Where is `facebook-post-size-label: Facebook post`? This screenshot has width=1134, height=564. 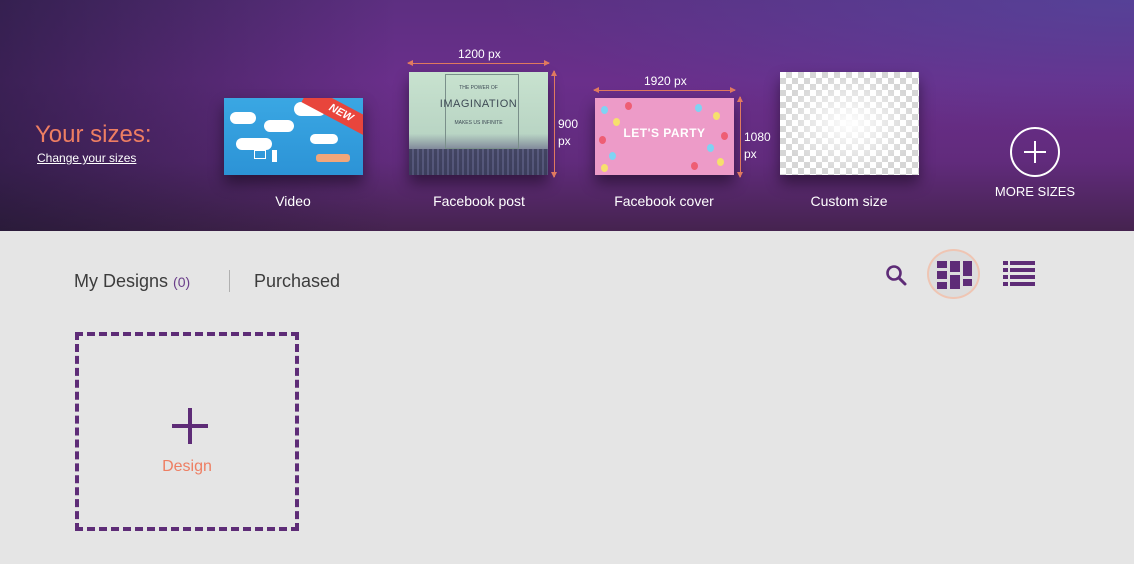
facebook-post-size-label: Facebook post is located at coordinates (479, 201).